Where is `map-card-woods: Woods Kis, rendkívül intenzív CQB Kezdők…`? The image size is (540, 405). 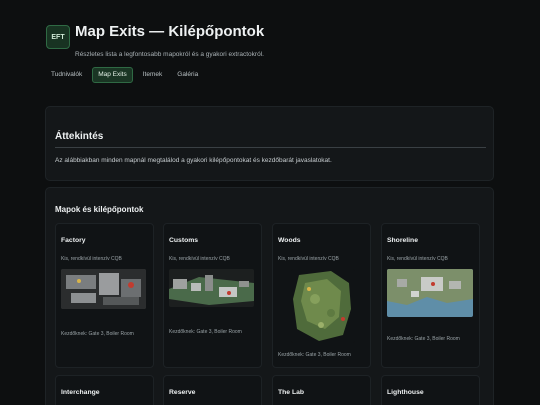 map-card-woods: Woods Kis, rendkívül intenzív CQB Kezdők… is located at coordinates (321, 295).